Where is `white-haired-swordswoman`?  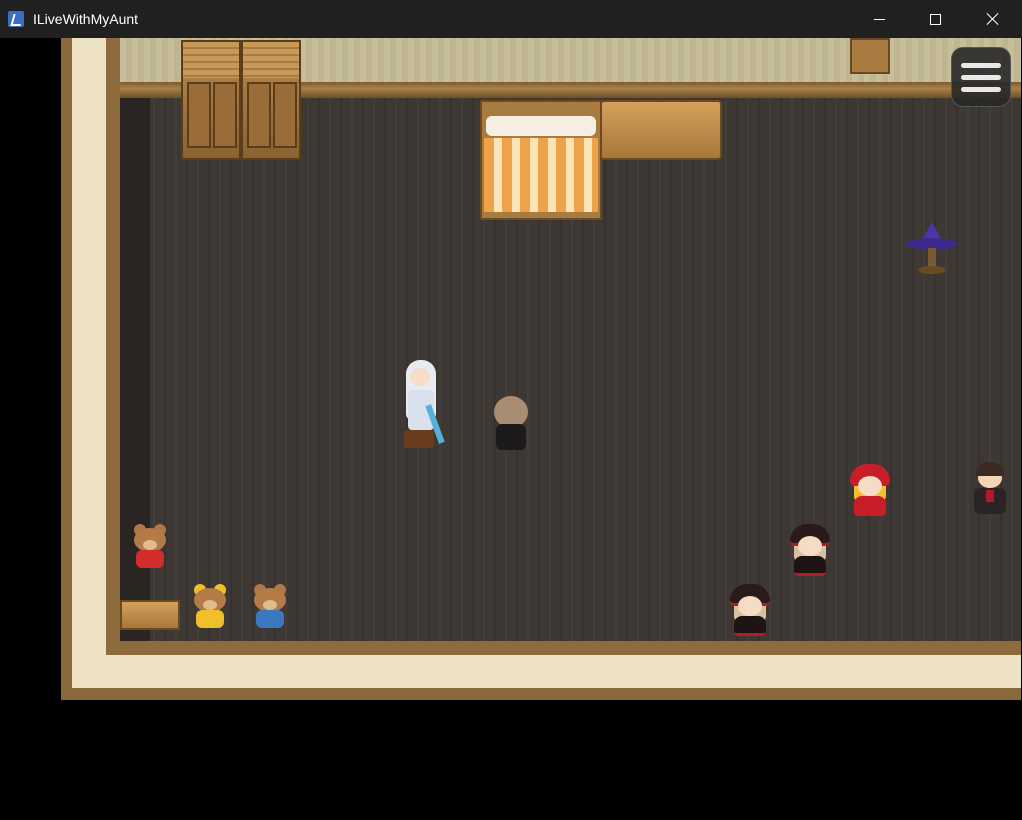
white-haired-swordswoman is located at coordinates (422, 406).